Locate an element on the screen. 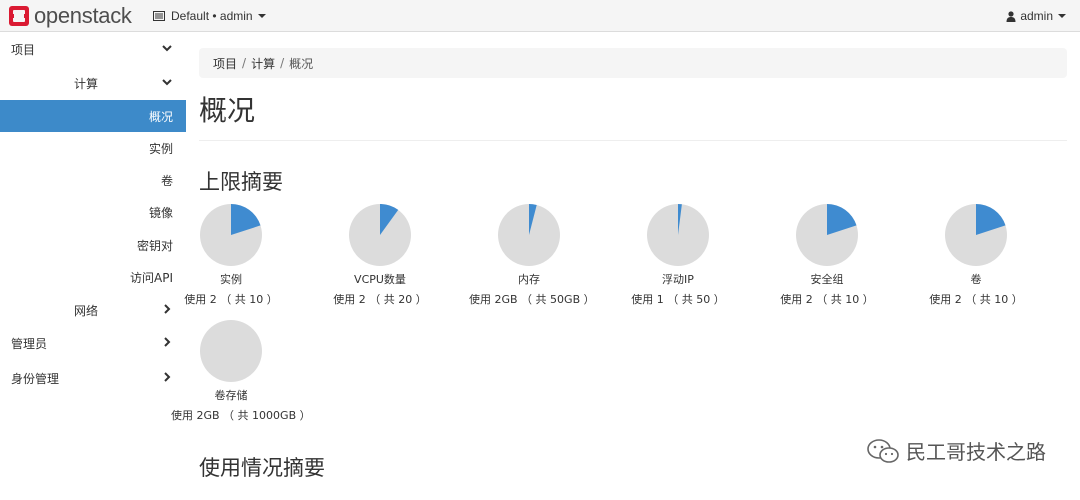  limit-chart: 浮动IP 使用 1 （ 共 50 ） is located at coordinates (678, 255).